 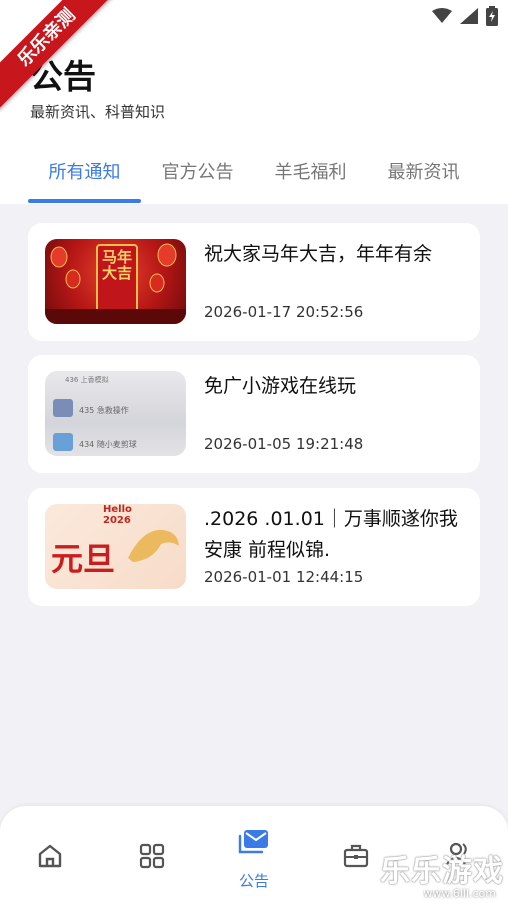 I want to click on notice-thumbnail: Hello 2026 元旦, so click(x=115, y=546).